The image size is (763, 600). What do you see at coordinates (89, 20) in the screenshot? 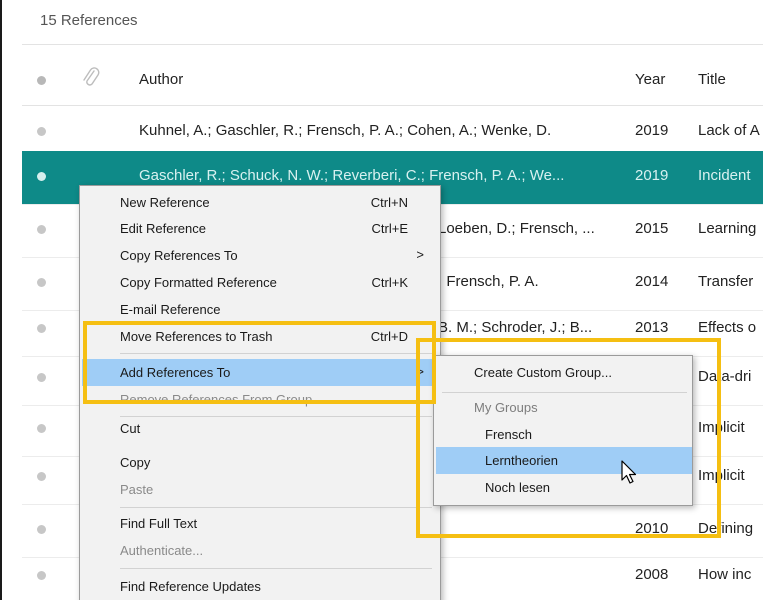
I see `reference-count-label: 15 References` at bounding box center [89, 20].